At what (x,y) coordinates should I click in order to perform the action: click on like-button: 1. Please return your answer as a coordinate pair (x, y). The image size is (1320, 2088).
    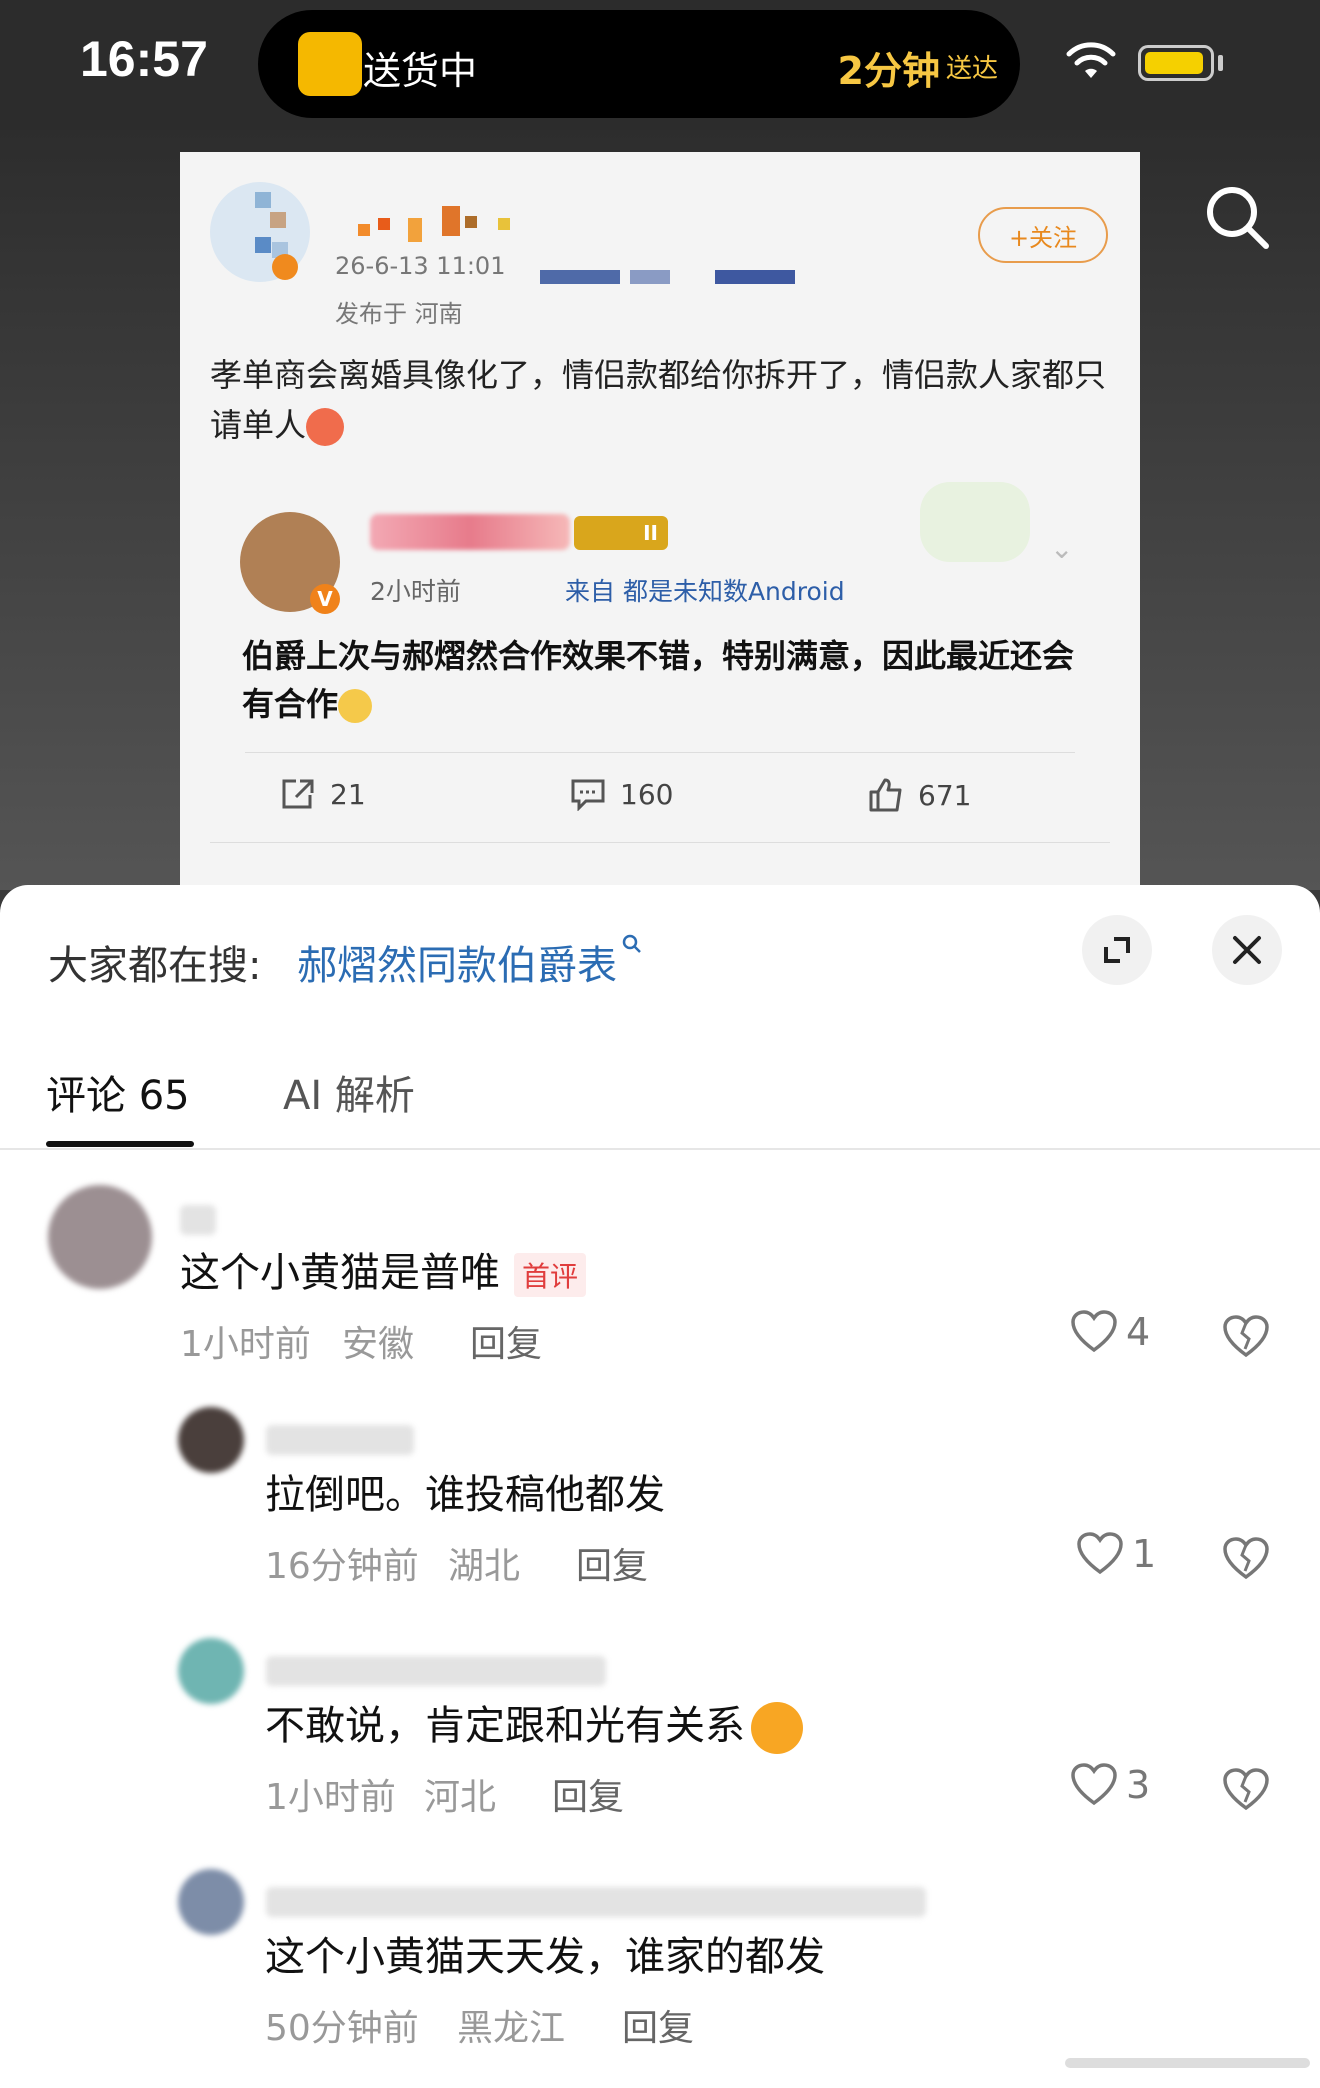
    Looking at the image, I should click on (1116, 1554).